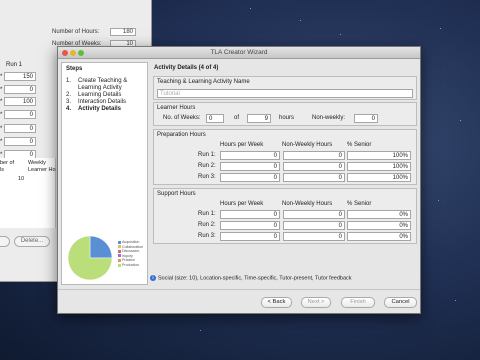 The width and height of the screenshot is (480, 360). Describe the element at coordinates (207, 155) in the screenshot. I see `prep-run-label: Run 1:` at that location.